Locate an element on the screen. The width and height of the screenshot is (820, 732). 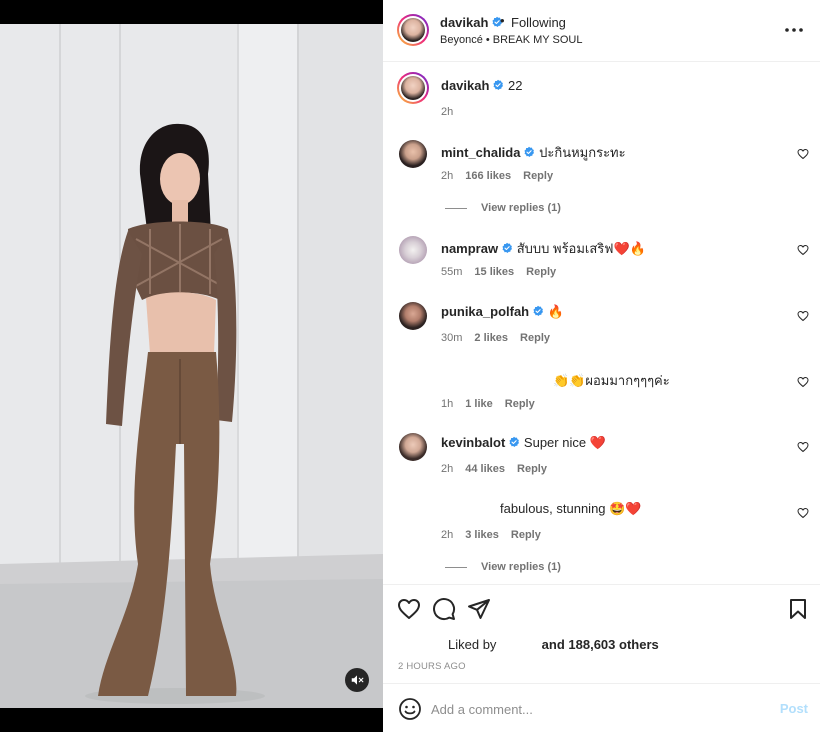
commenter-username: nampraw is located at coordinates (469, 248).